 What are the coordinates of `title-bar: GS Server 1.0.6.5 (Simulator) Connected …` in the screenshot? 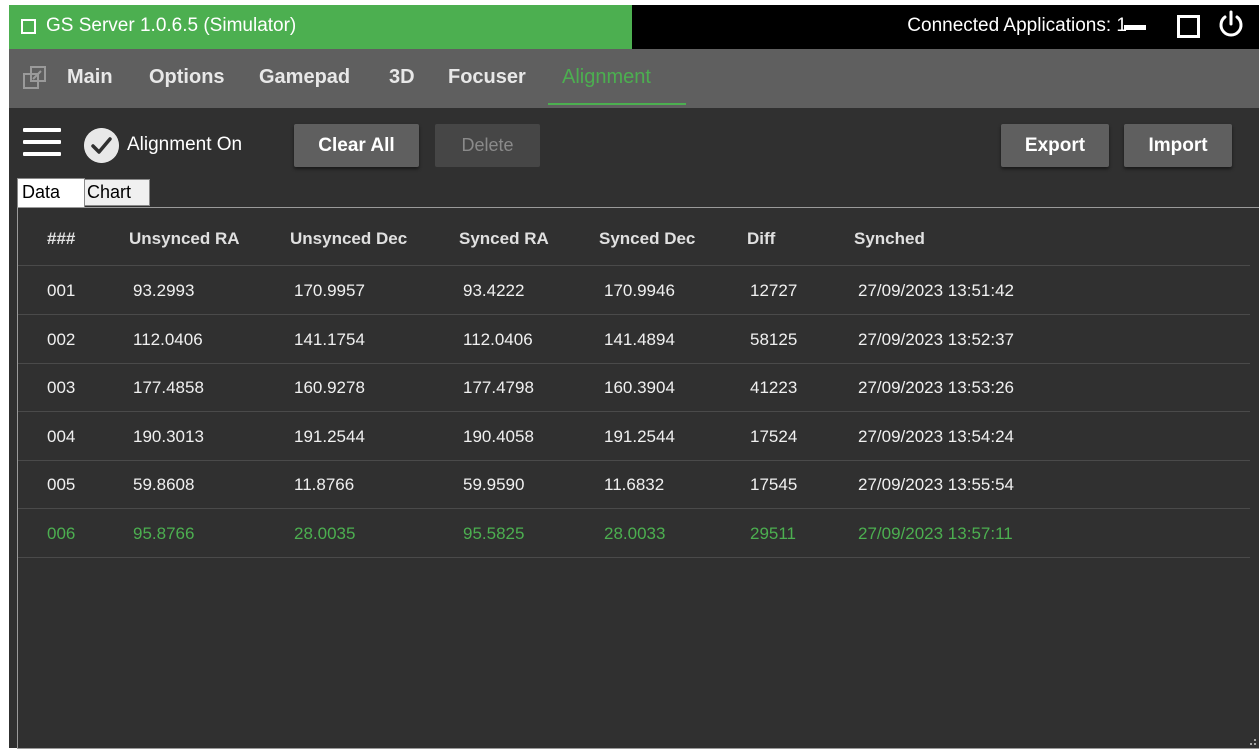 It's located at (634, 27).